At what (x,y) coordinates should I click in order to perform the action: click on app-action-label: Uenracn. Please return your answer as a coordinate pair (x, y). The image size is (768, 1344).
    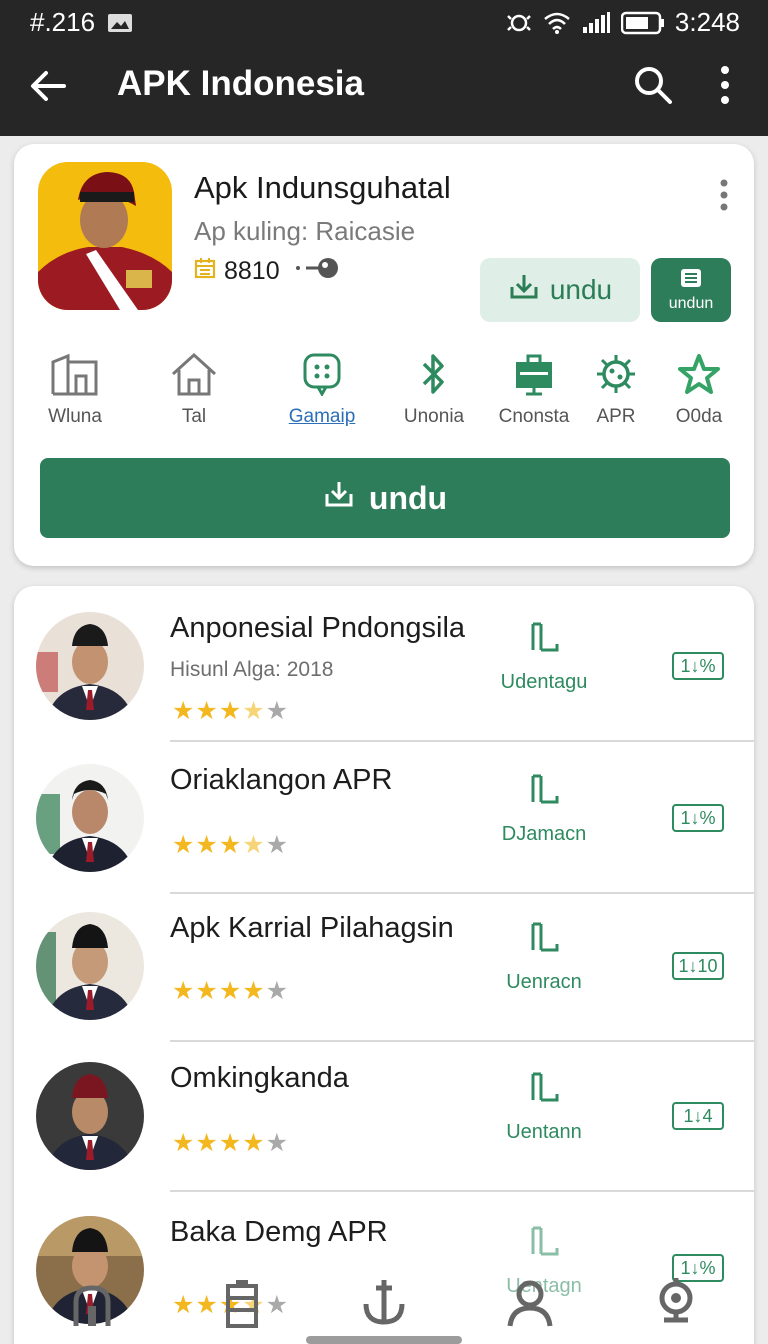
    Looking at the image, I should click on (544, 982).